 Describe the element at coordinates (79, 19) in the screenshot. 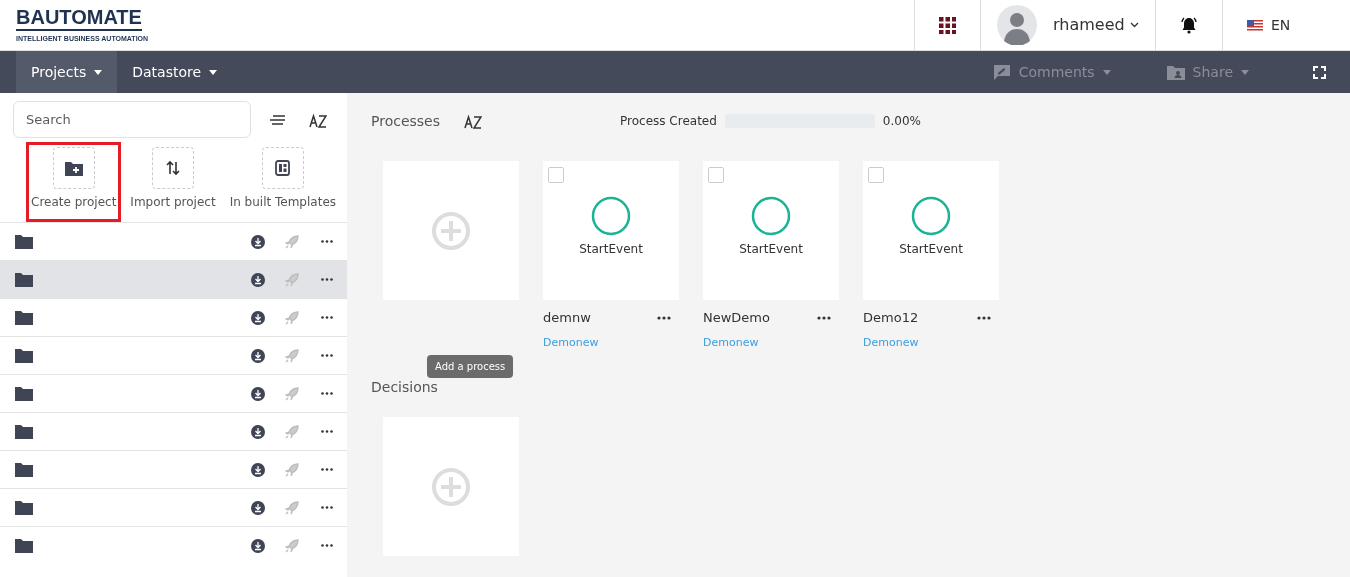

I see `logo-title: BAUTOMATE` at that location.